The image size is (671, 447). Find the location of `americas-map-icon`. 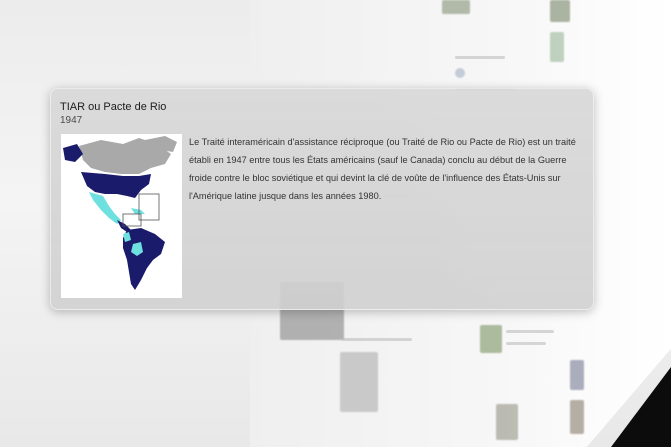

americas-map-icon is located at coordinates (121, 216).